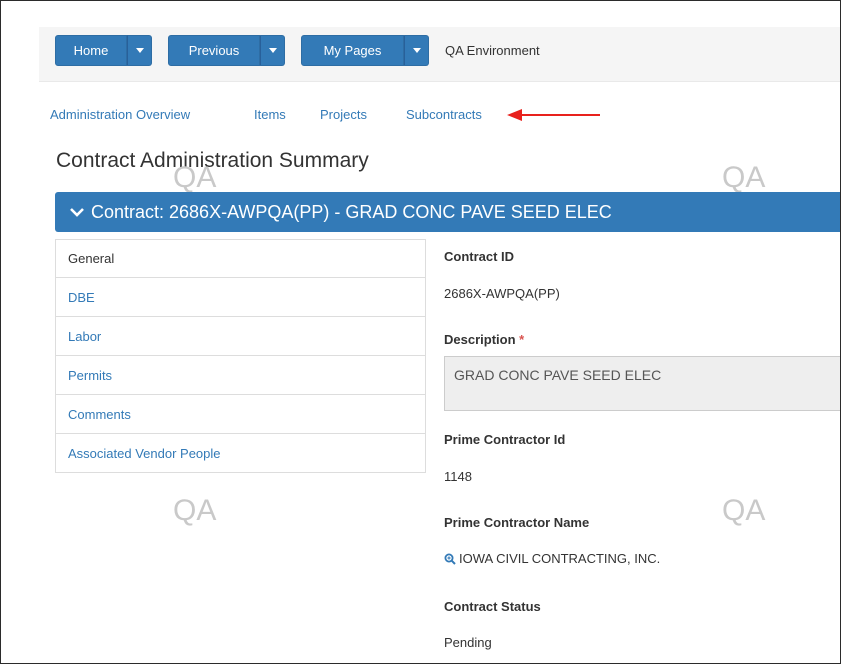 The height and width of the screenshot is (664, 841). I want to click on menu-item-labor: Labor, so click(240, 336).